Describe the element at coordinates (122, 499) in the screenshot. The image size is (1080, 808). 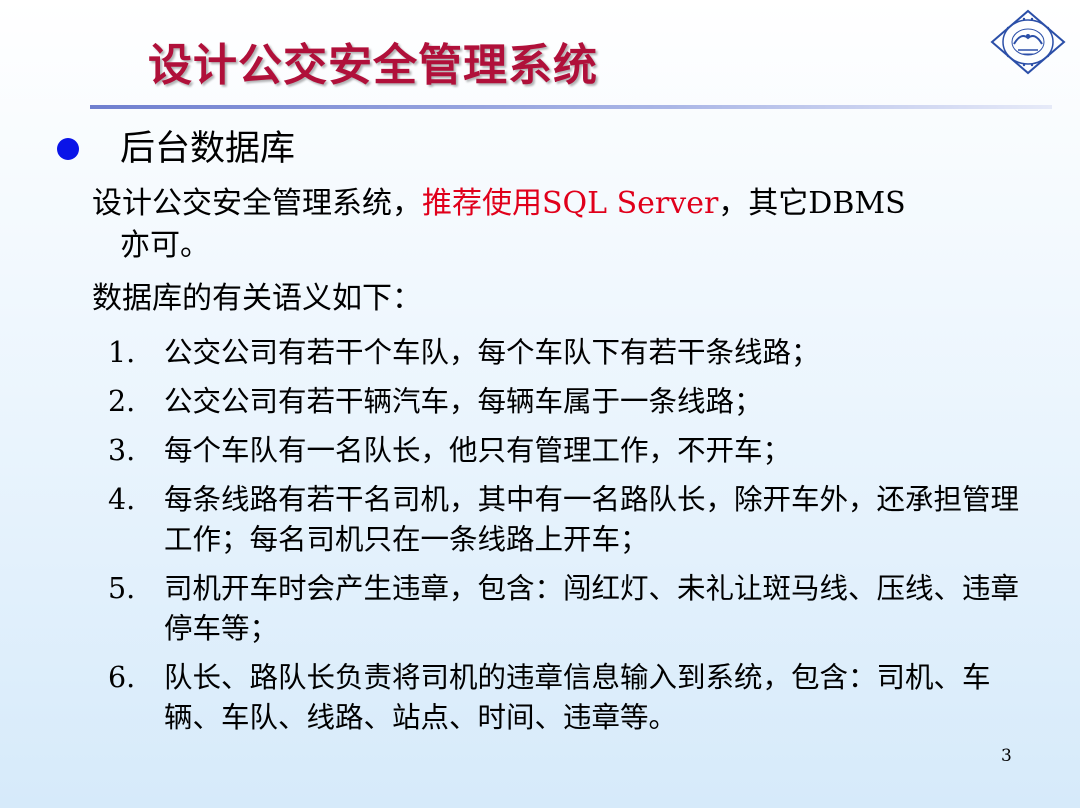
I see `item-number: 4.` at that location.